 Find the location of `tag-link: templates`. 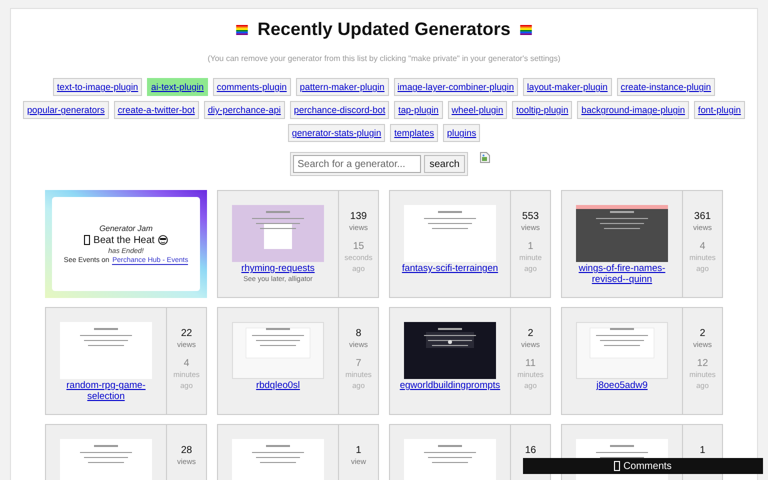

tag-link: templates is located at coordinates (414, 133).